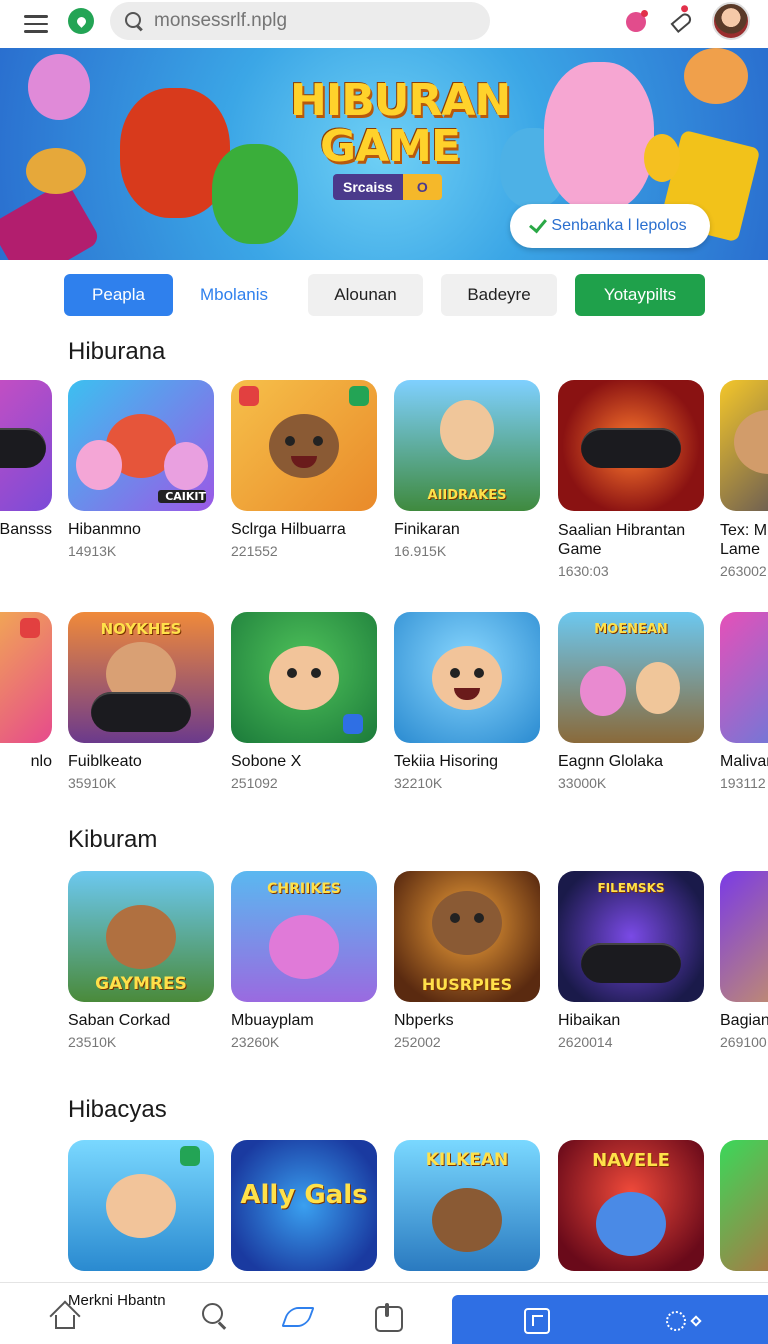  I want to click on game-meta: 32210K, so click(418, 783).